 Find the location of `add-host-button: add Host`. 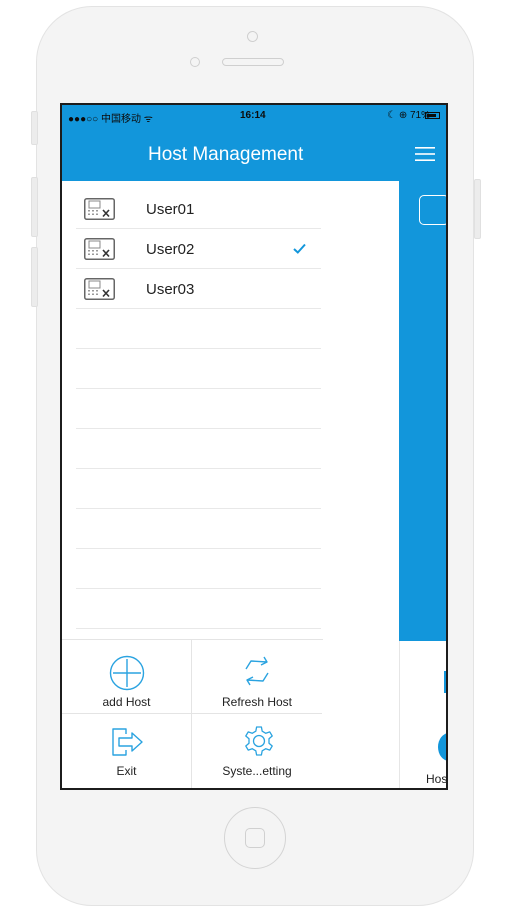

add-host-button: add Host is located at coordinates (127, 677).